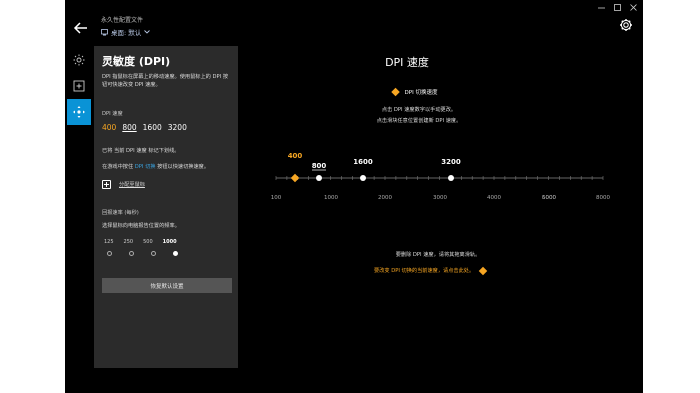 This screenshot has height=393, width=700. What do you see at coordinates (331, 198) in the screenshot?
I see `slider-tick-label: 1000` at bounding box center [331, 198].